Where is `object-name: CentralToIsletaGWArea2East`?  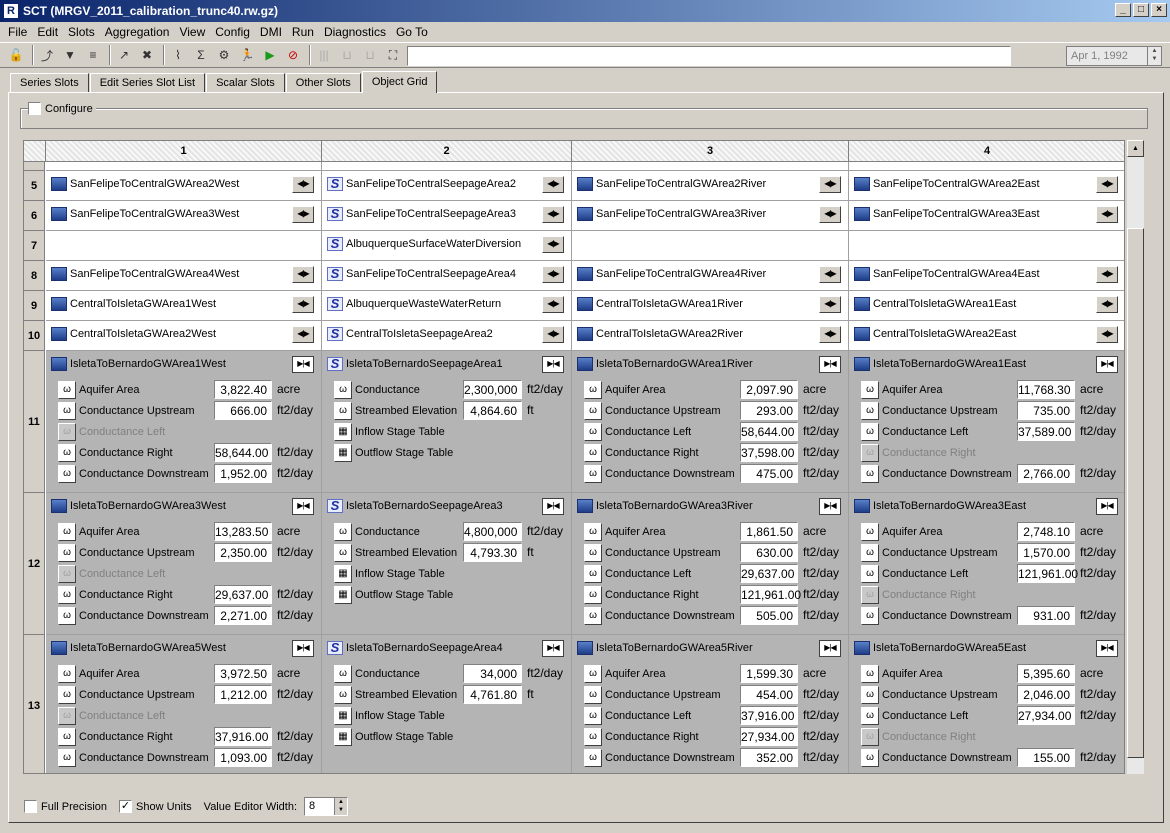
object-name: CentralToIsletaGWArea2East is located at coordinates (944, 334).